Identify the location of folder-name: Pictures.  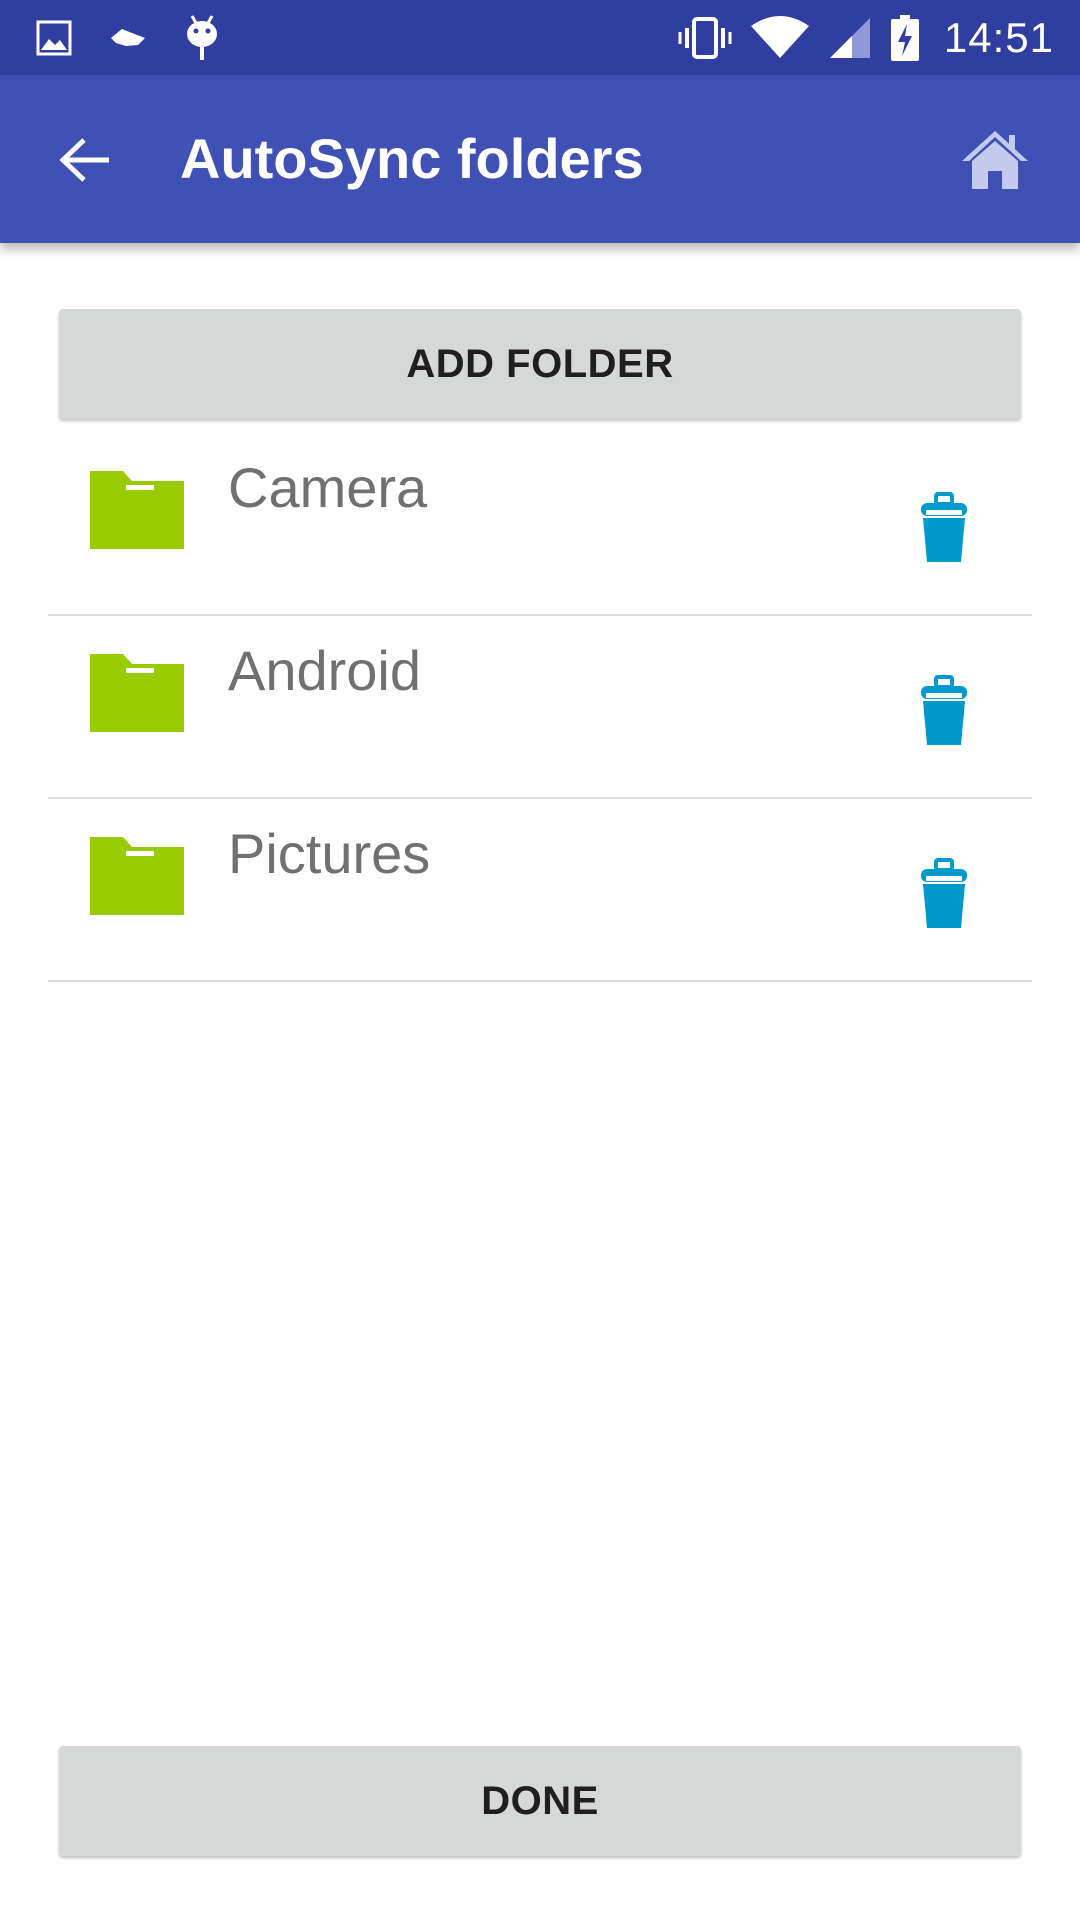
(329, 853).